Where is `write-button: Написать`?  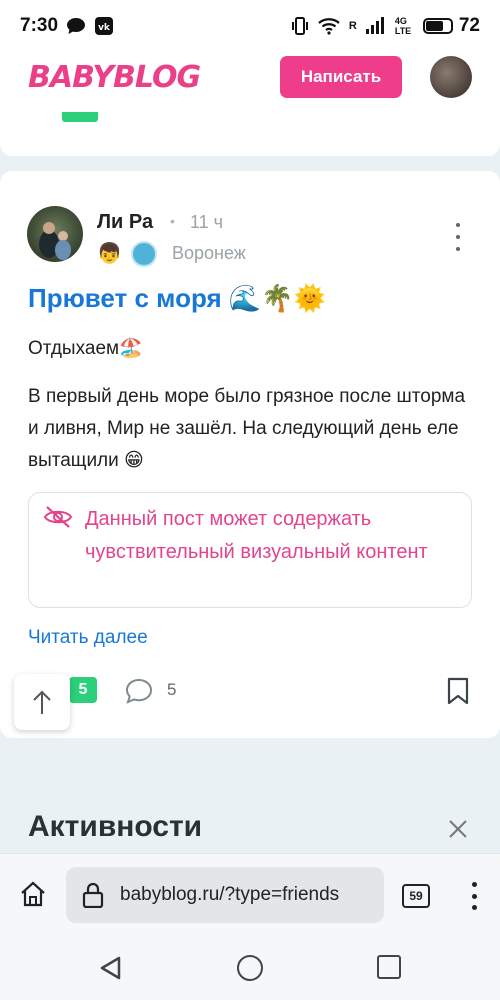
write-button: Написать is located at coordinates (341, 77).